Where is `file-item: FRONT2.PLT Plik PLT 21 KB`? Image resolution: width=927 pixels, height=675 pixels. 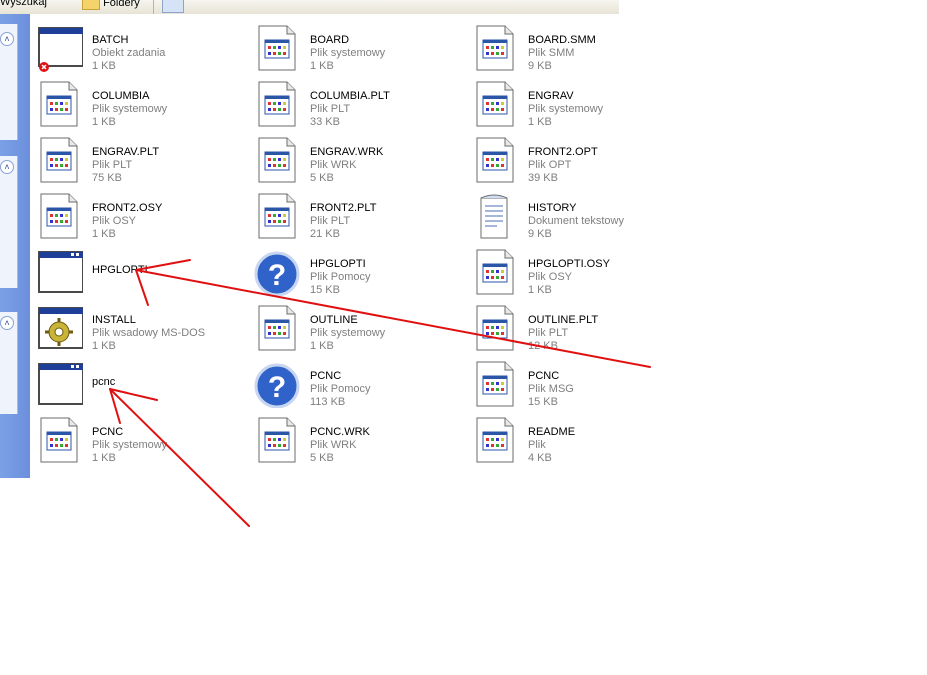 file-item: FRONT2.PLT Plik PLT 21 KB is located at coordinates (353, 217).